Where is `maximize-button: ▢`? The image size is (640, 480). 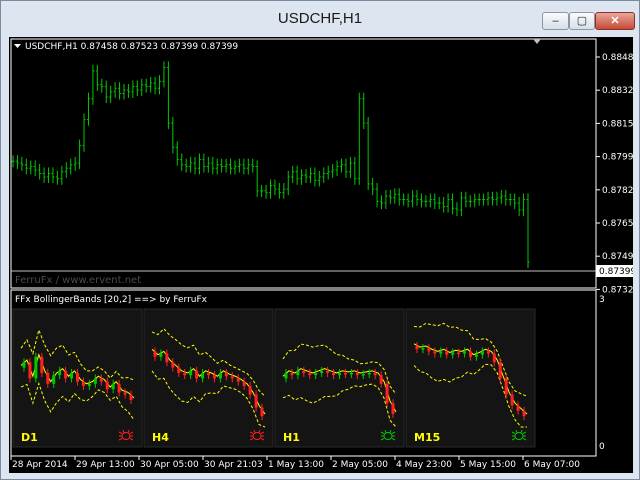
maximize-button: ▢ is located at coordinates (582, 21).